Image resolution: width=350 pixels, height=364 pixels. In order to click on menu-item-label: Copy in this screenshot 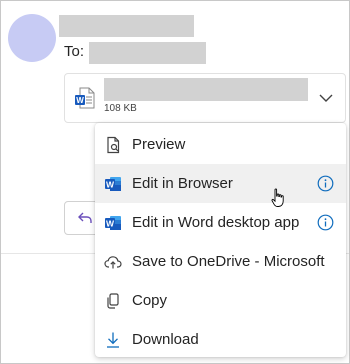, I will do `click(150, 300)`.